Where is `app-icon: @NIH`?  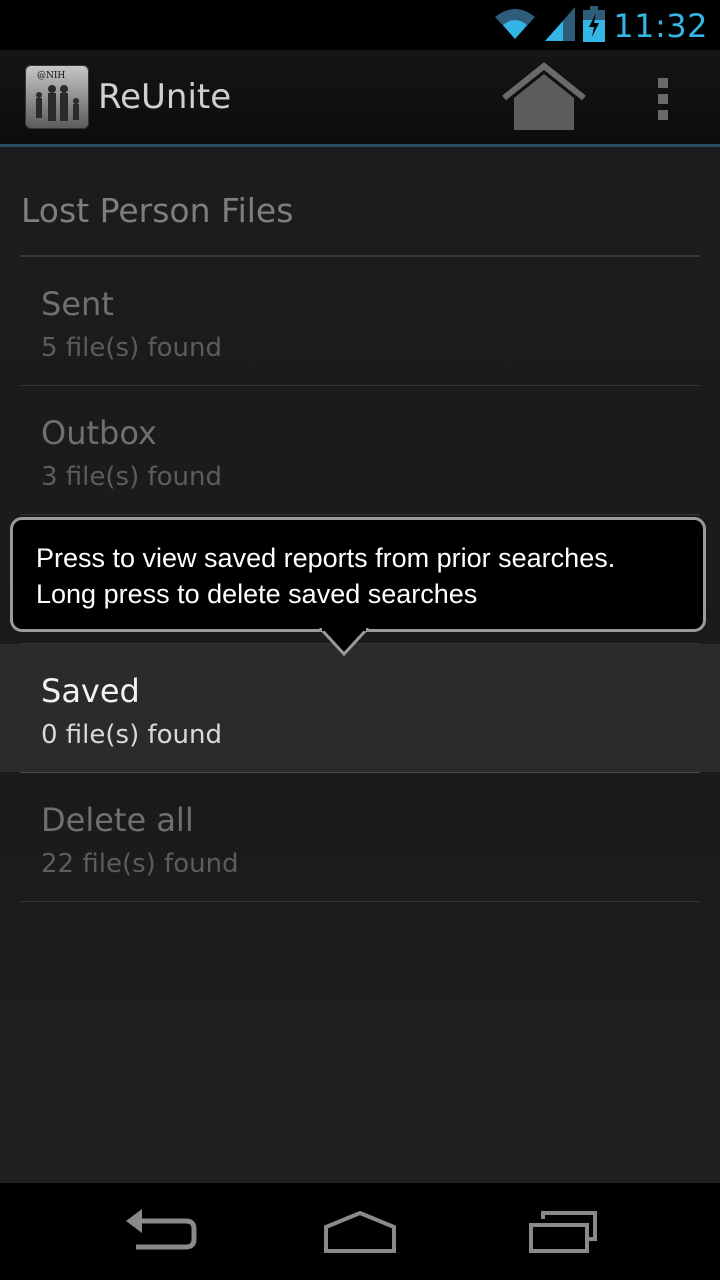 app-icon: @NIH is located at coordinates (57, 97).